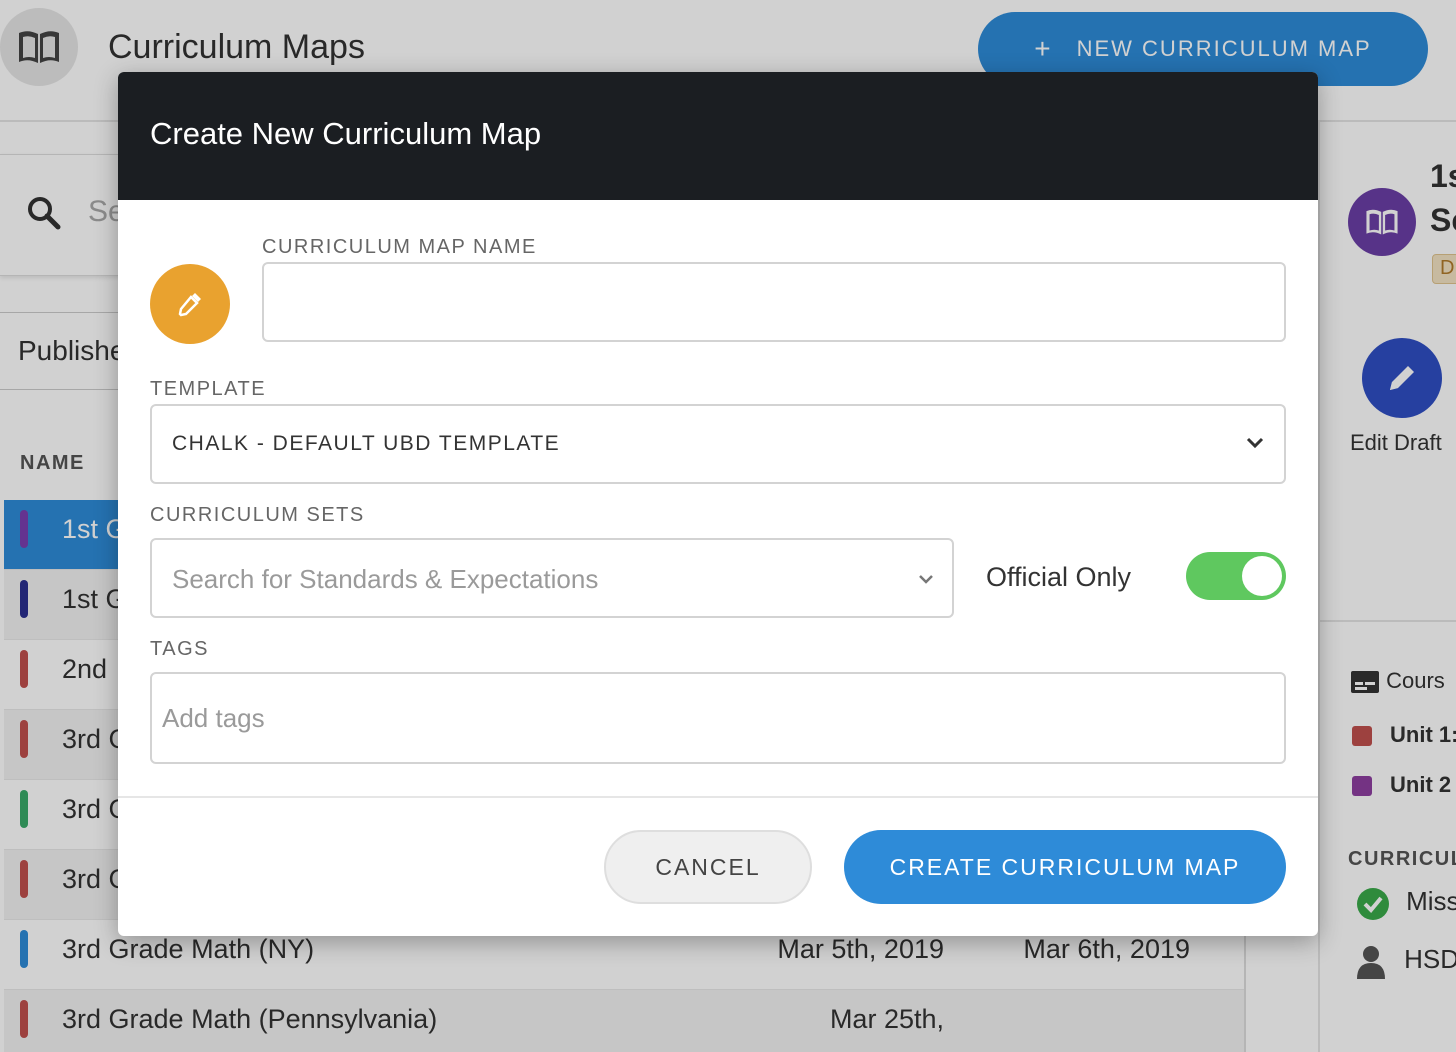 The image size is (1456, 1052). I want to click on toggle-knob, so click(1262, 576).